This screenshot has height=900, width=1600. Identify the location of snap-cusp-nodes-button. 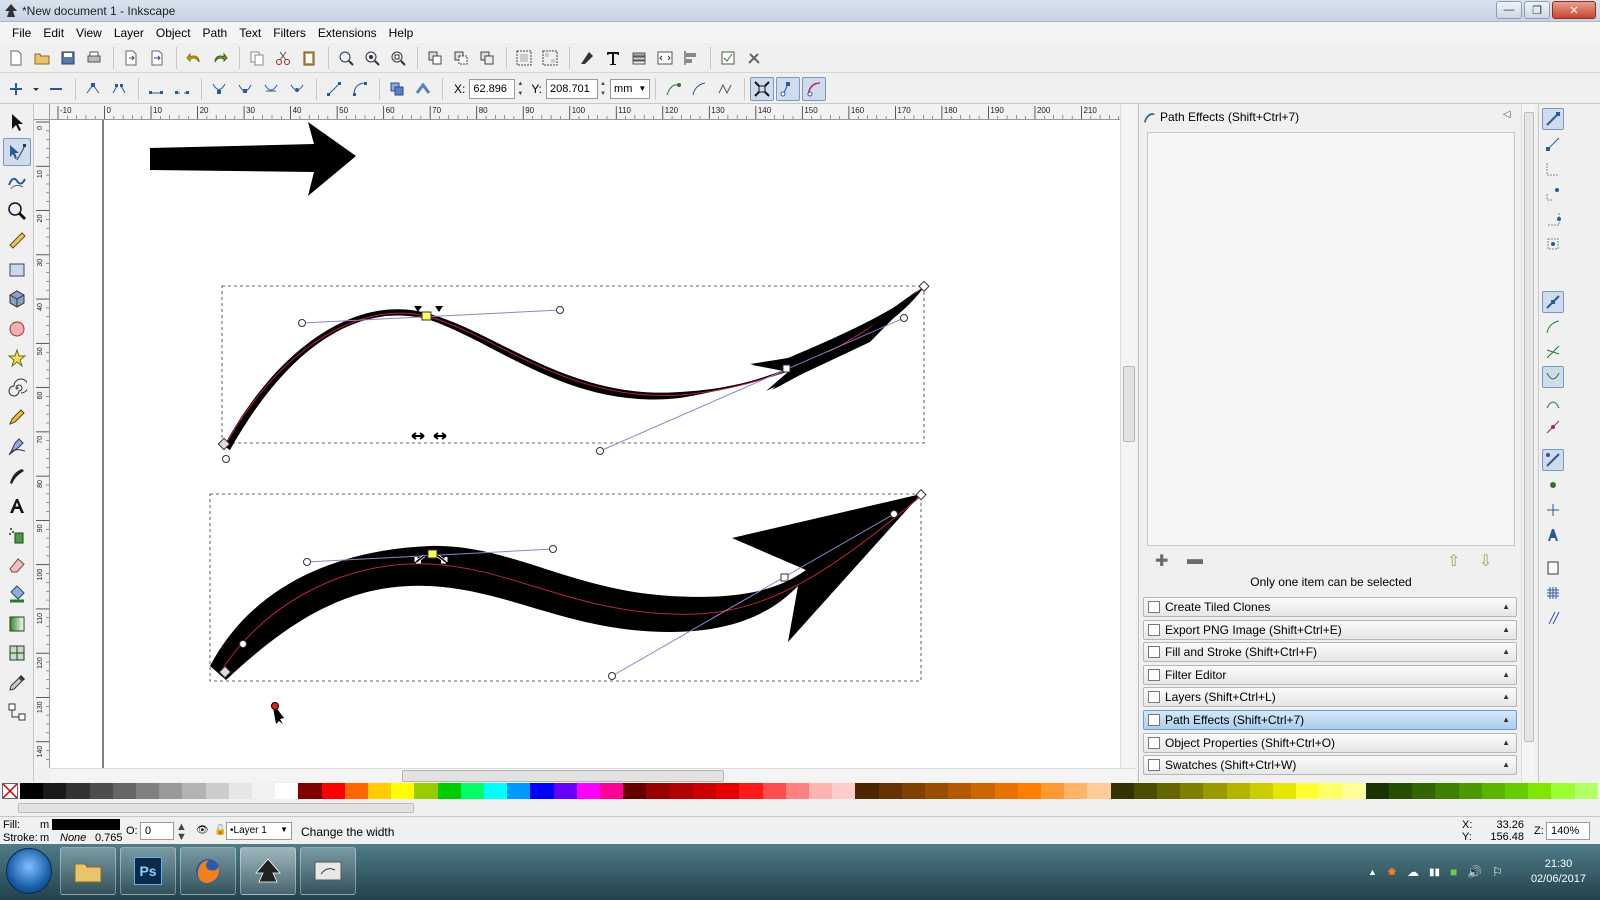
(1552, 377).